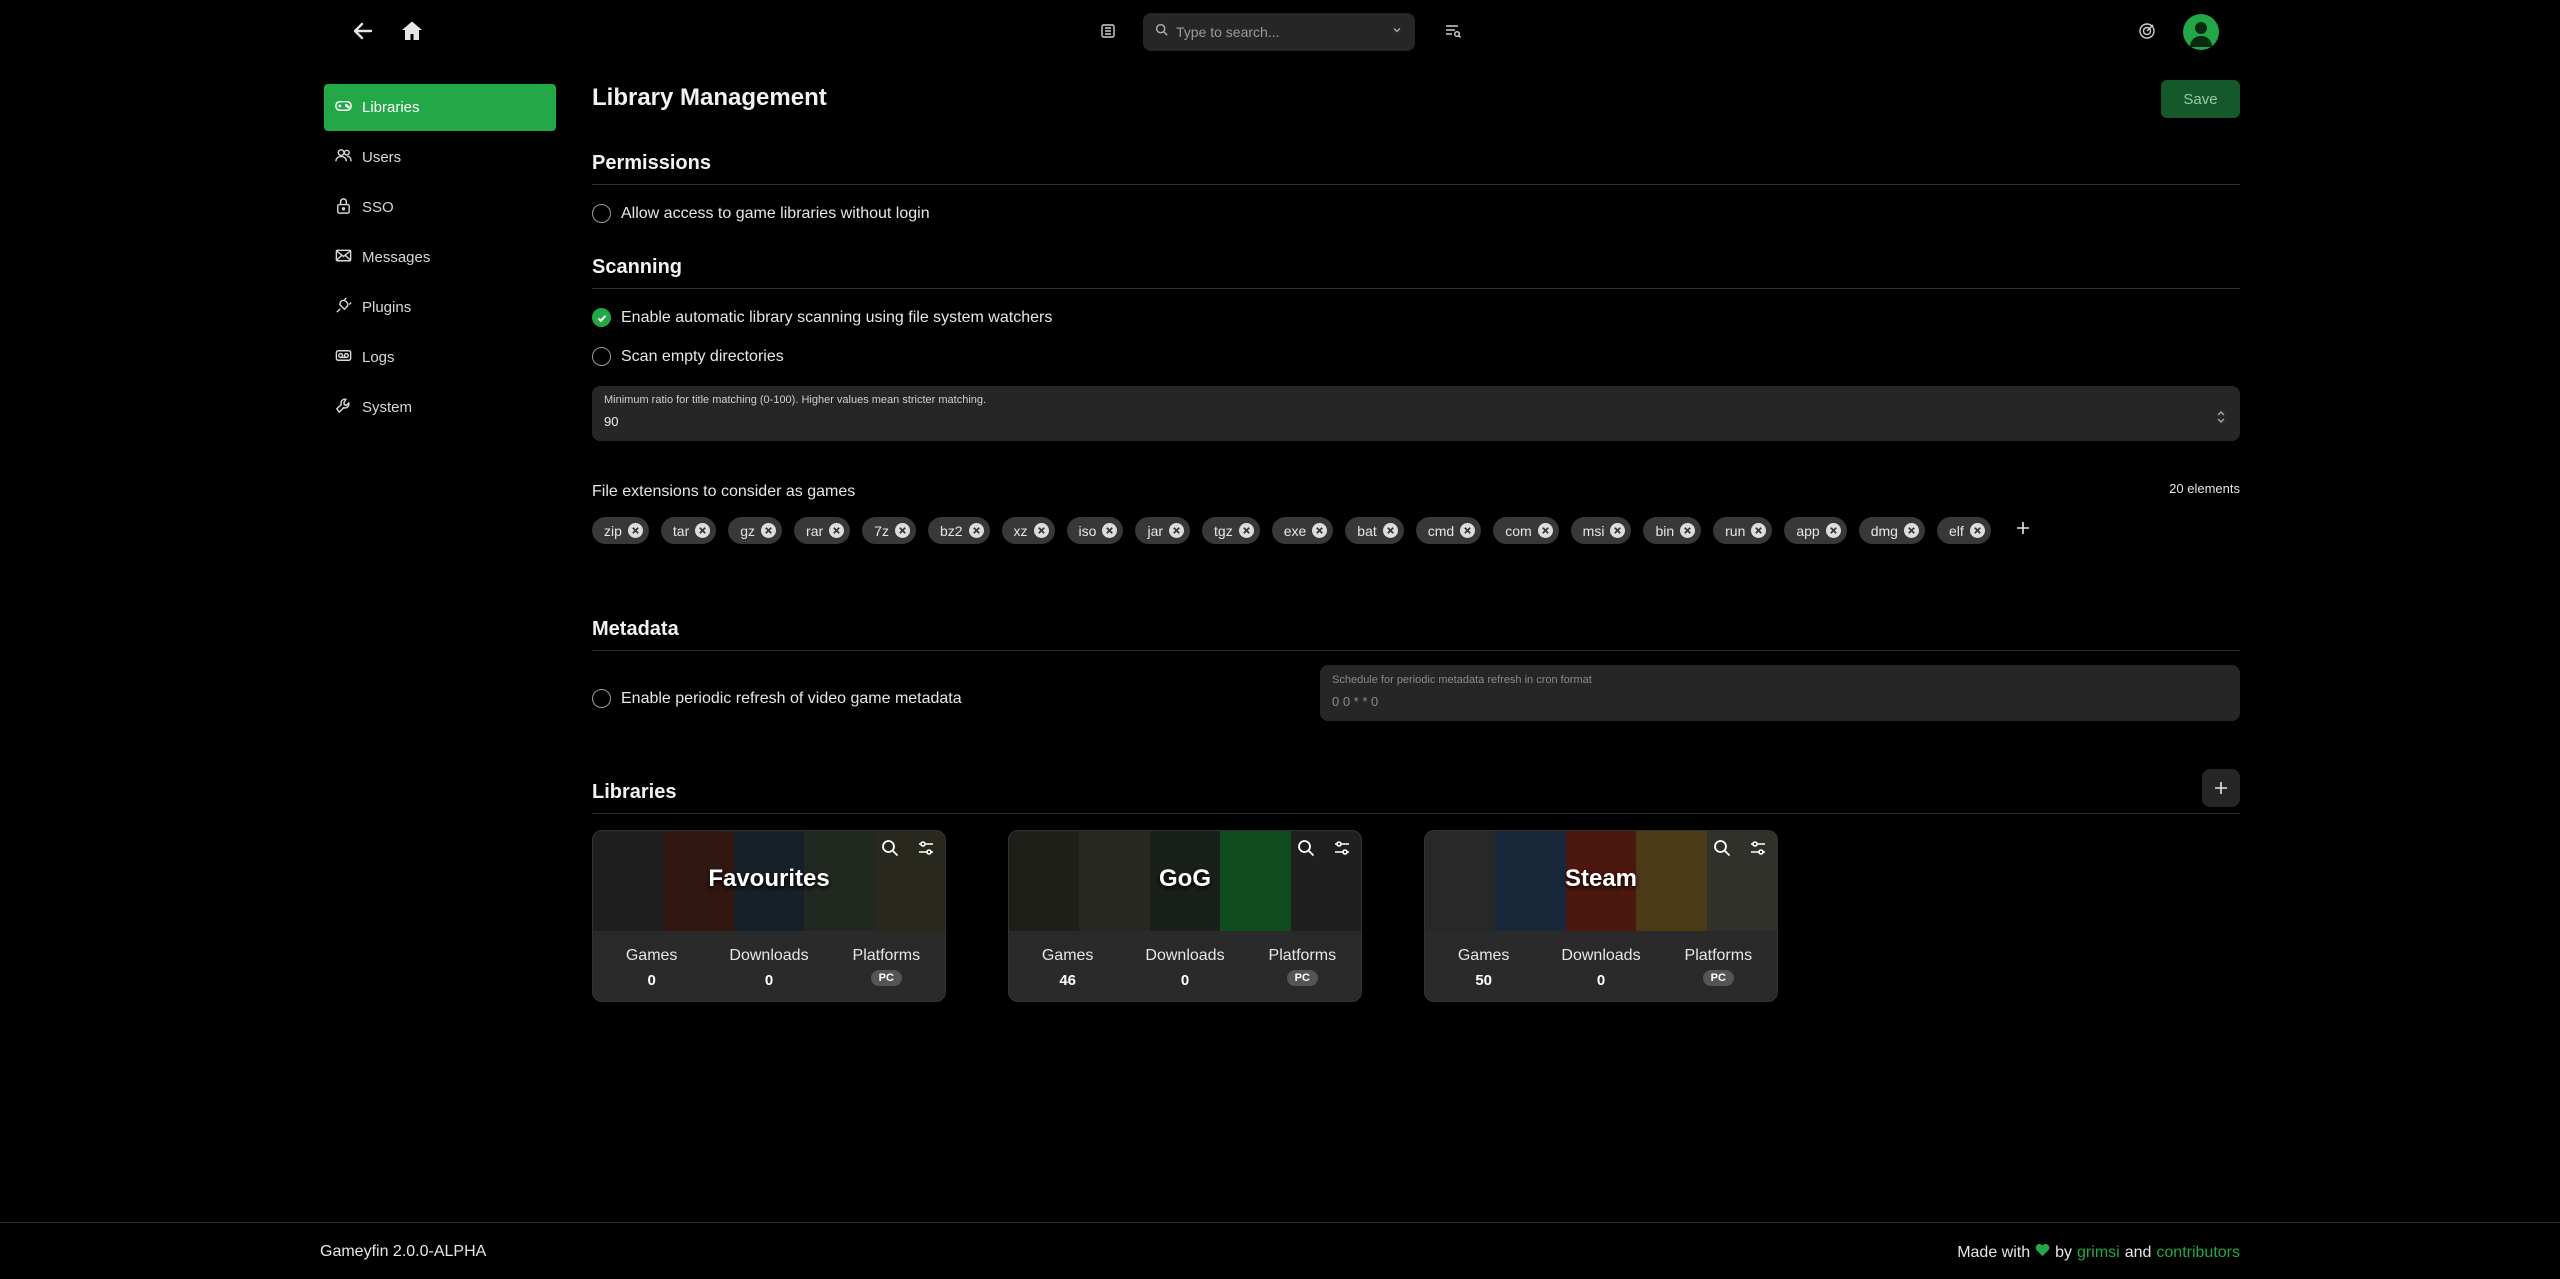  I want to click on layout-icon, so click(1108, 31).